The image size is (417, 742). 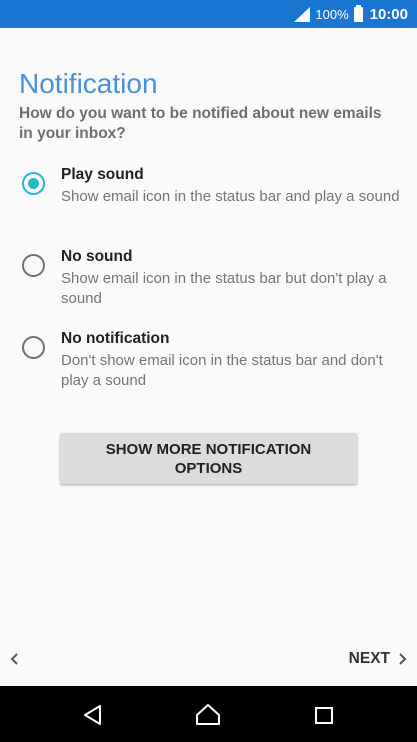 I want to click on battery-percent: 100%, so click(x=332, y=14).